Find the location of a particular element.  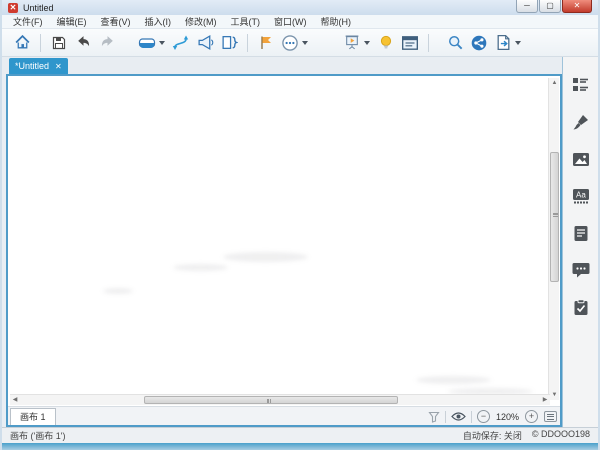

presentation-button is located at coordinates (352, 43).